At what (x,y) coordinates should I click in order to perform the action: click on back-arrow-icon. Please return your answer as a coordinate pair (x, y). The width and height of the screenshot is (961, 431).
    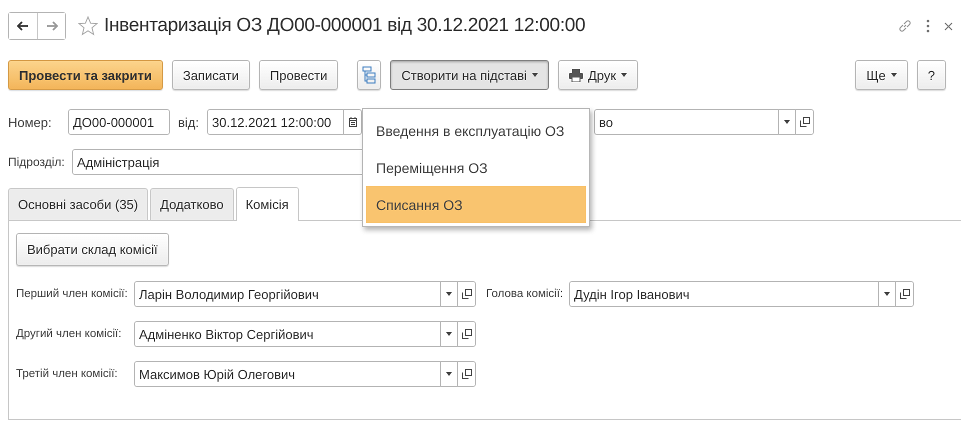
    Looking at the image, I should click on (23, 26).